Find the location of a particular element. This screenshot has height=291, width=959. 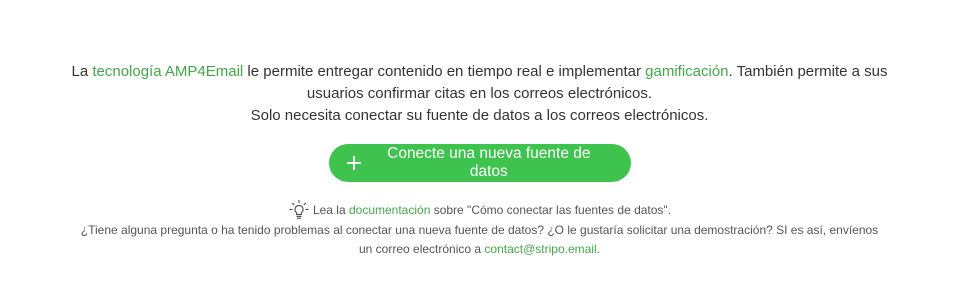

help-text-segment: un correo electrónico a is located at coordinates (422, 249).